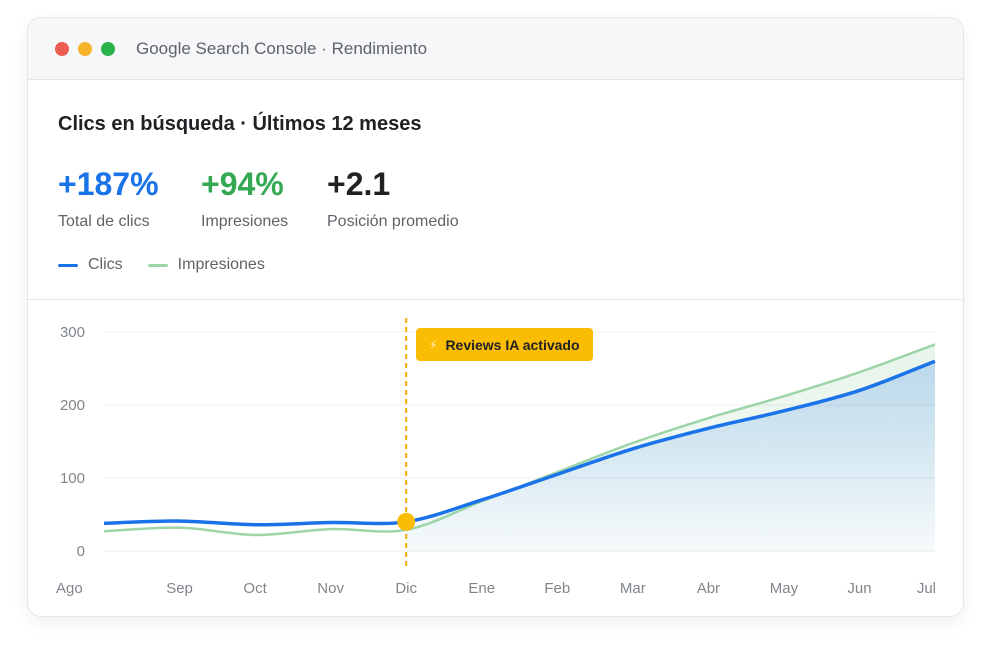 The image size is (1000, 646). What do you see at coordinates (406, 521) in the screenshot?
I see `annotation-marker-dot` at bounding box center [406, 521].